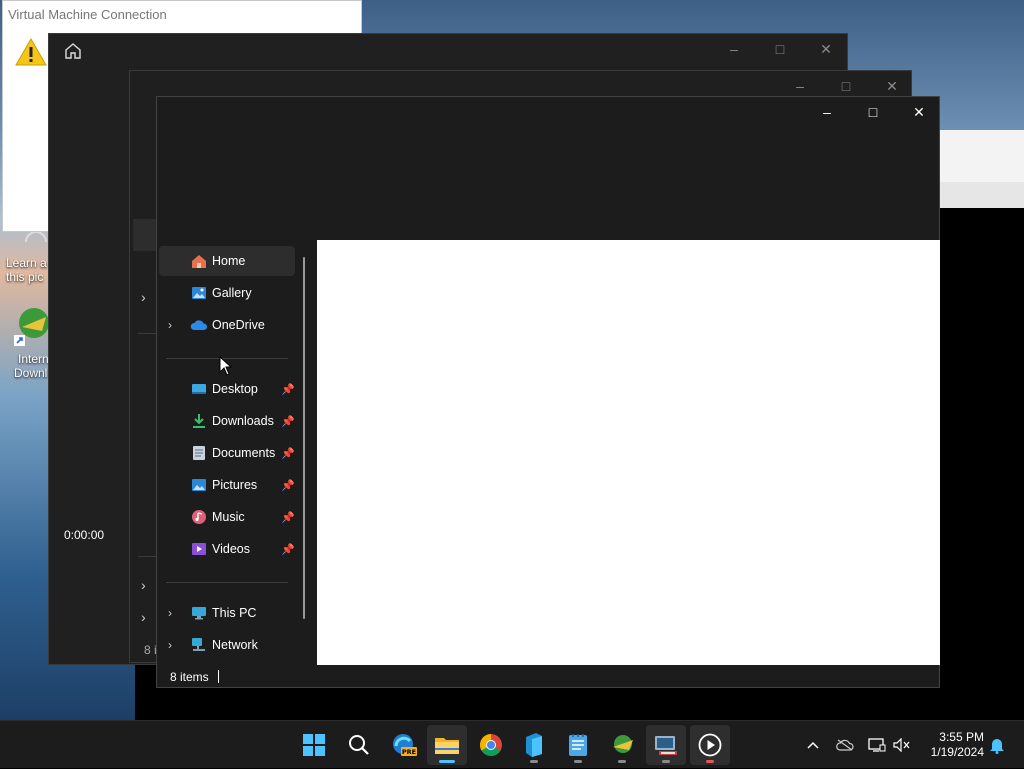 The width and height of the screenshot is (1024, 769). What do you see at coordinates (218, 676) in the screenshot?
I see `status-divider` at bounding box center [218, 676].